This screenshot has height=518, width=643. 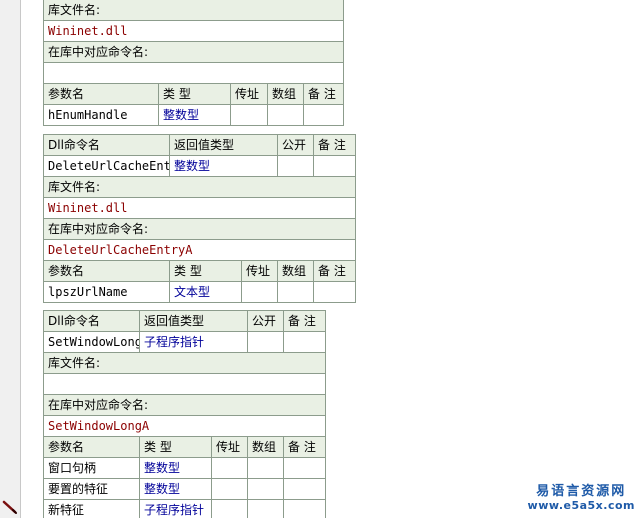 I want to click on param-name: 新特征, so click(x=91, y=508).